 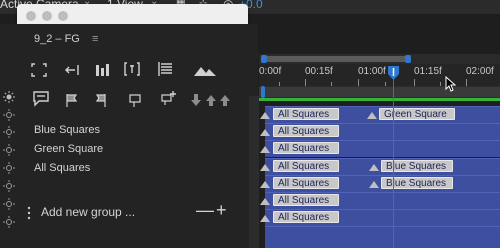 I want to click on add-button: +, so click(x=221, y=210).